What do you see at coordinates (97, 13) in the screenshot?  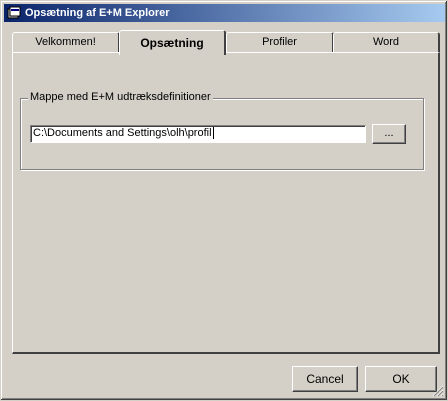 I see `window-title: Opsætning af E+M Explorer` at bounding box center [97, 13].